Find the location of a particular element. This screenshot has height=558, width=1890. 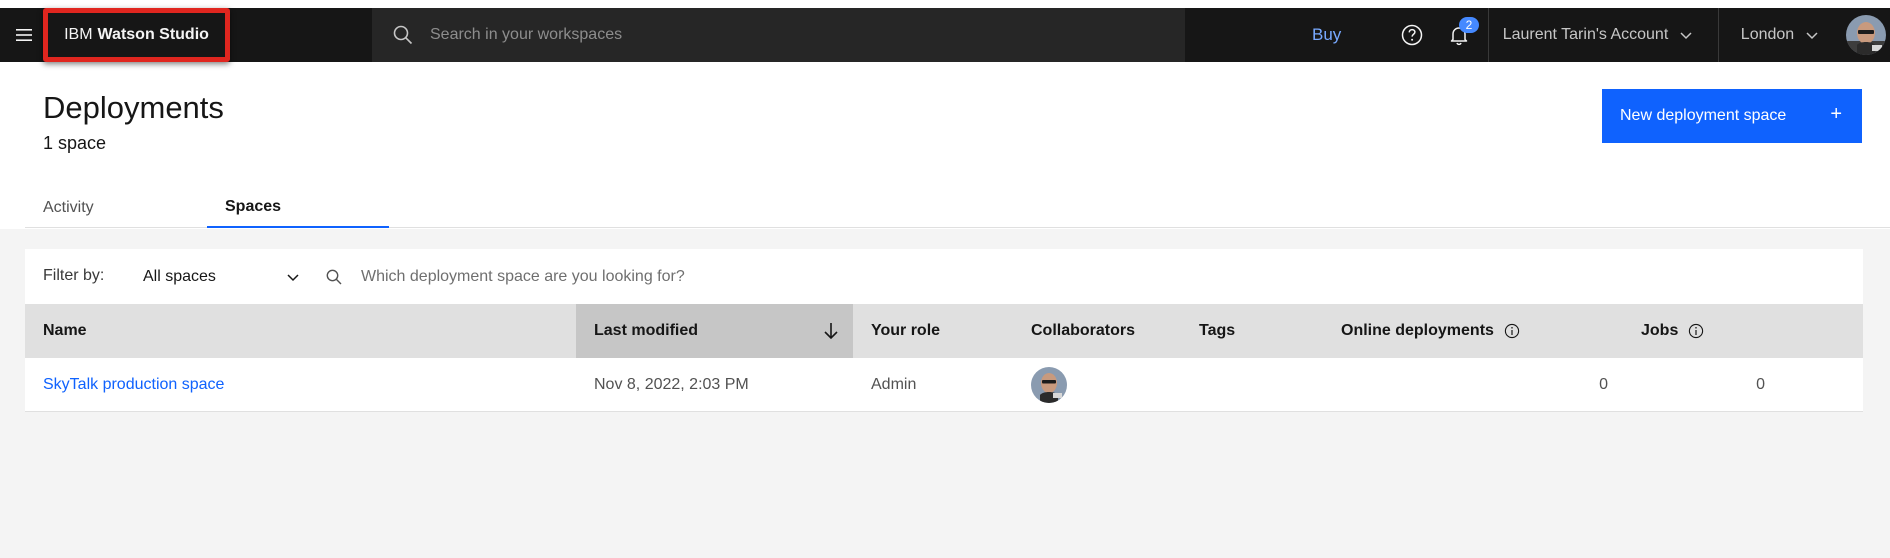

column-header-online-deployments: Online deployments is located at coordinates (1473, 331).